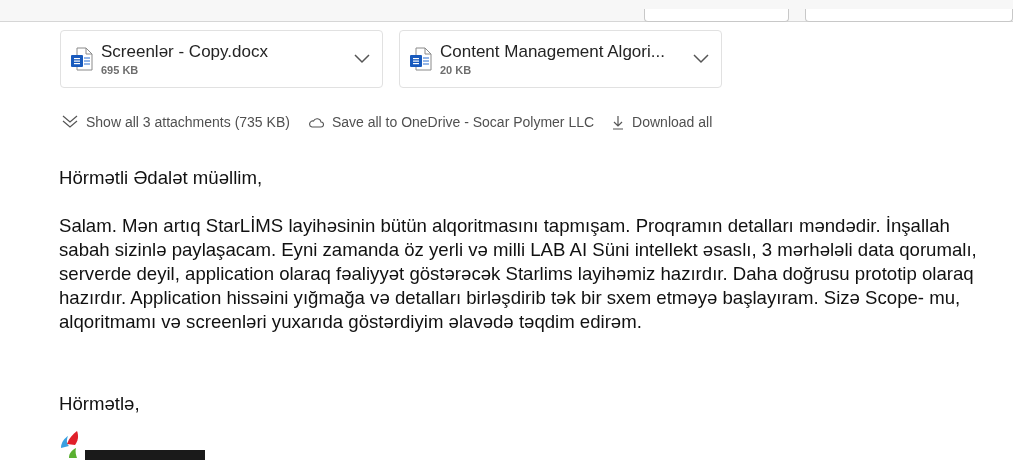 This screenshot has width=1013, height=467. Describe the element at coordinates (618, 122) in the screenshot. I see `download-icon` at that location.